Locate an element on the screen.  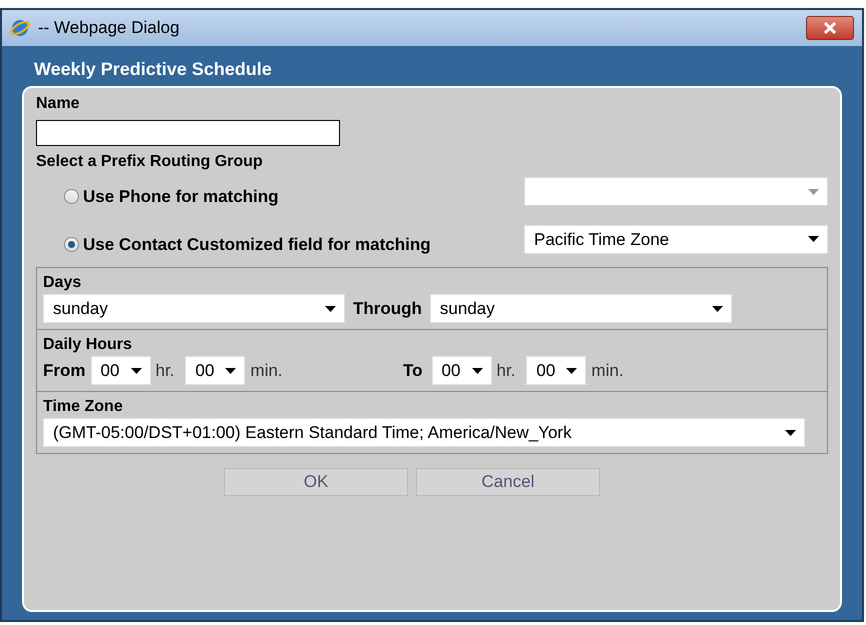
field-label: Days is located at coordinates (62, 283).